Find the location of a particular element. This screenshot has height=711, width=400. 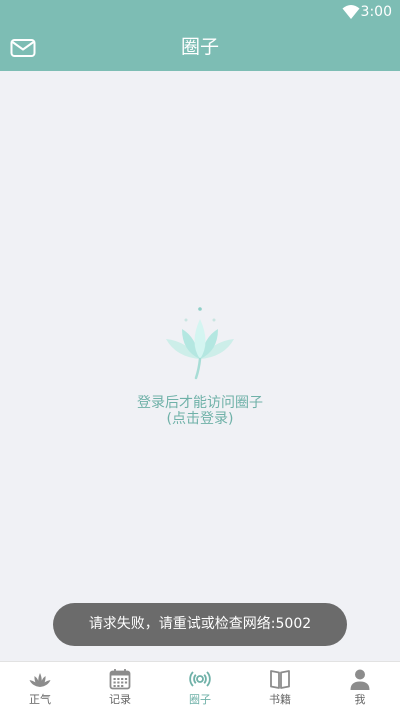

tab-label: 正气 is located at coordinates (40, 699).